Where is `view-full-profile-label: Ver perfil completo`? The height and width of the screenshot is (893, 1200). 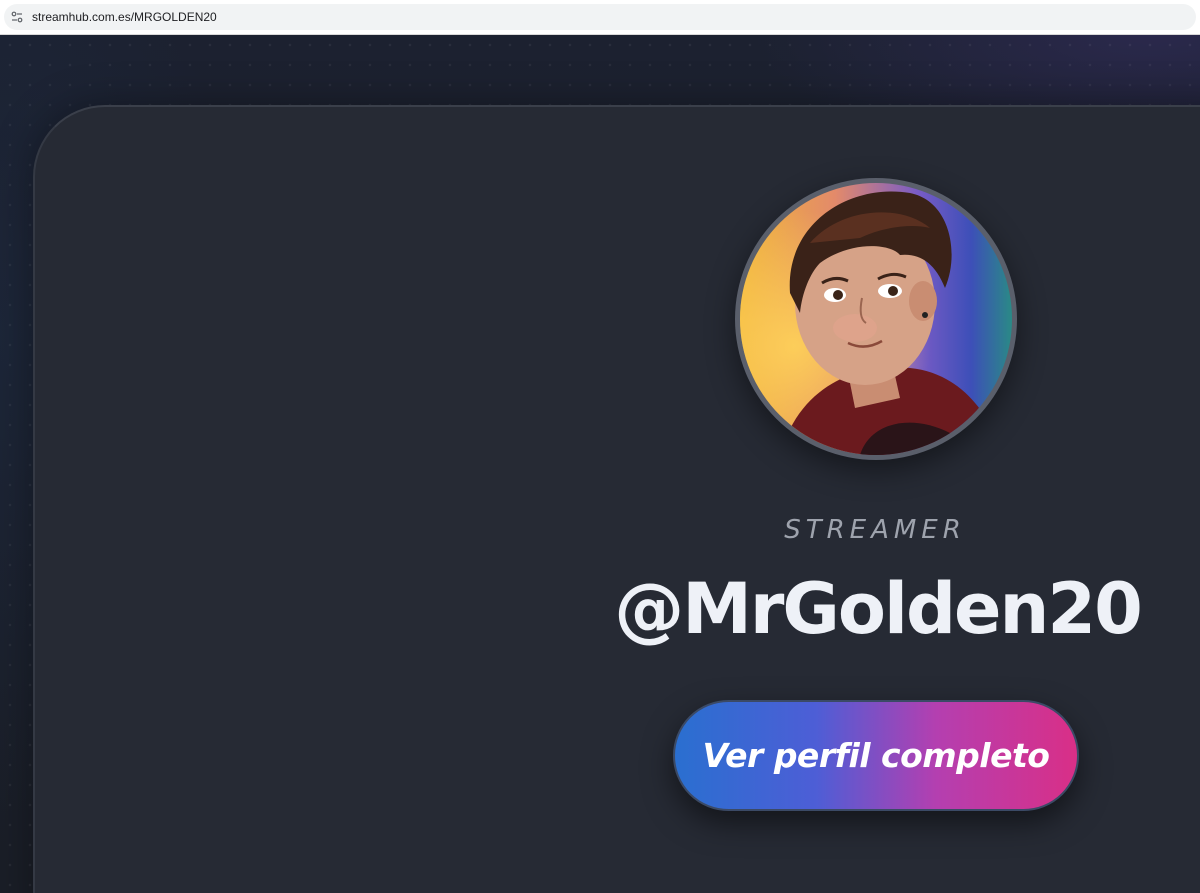 view-full-profile-label: Ver perfil completo is located at coordinates (876, 755).